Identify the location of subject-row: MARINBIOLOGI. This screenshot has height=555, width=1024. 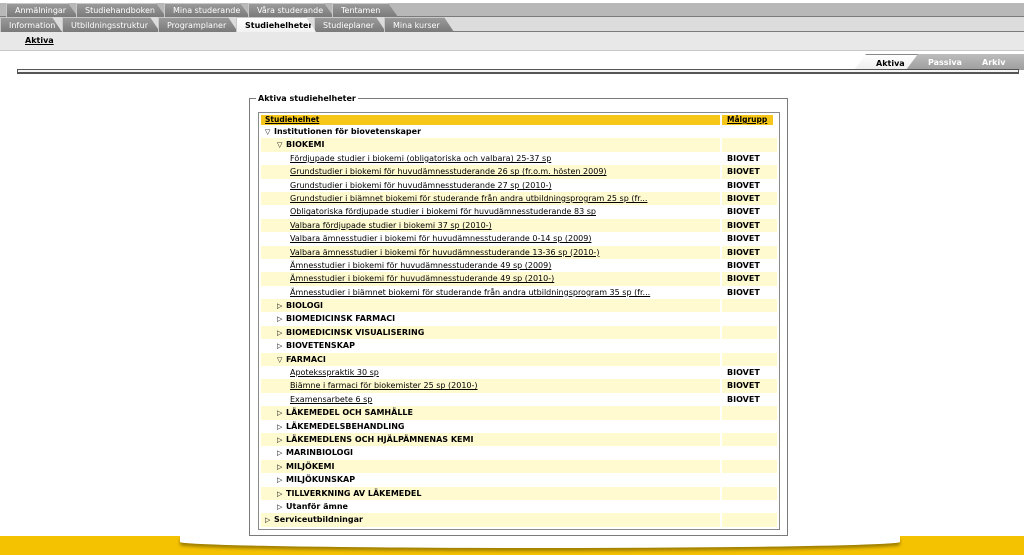
(519, 453).